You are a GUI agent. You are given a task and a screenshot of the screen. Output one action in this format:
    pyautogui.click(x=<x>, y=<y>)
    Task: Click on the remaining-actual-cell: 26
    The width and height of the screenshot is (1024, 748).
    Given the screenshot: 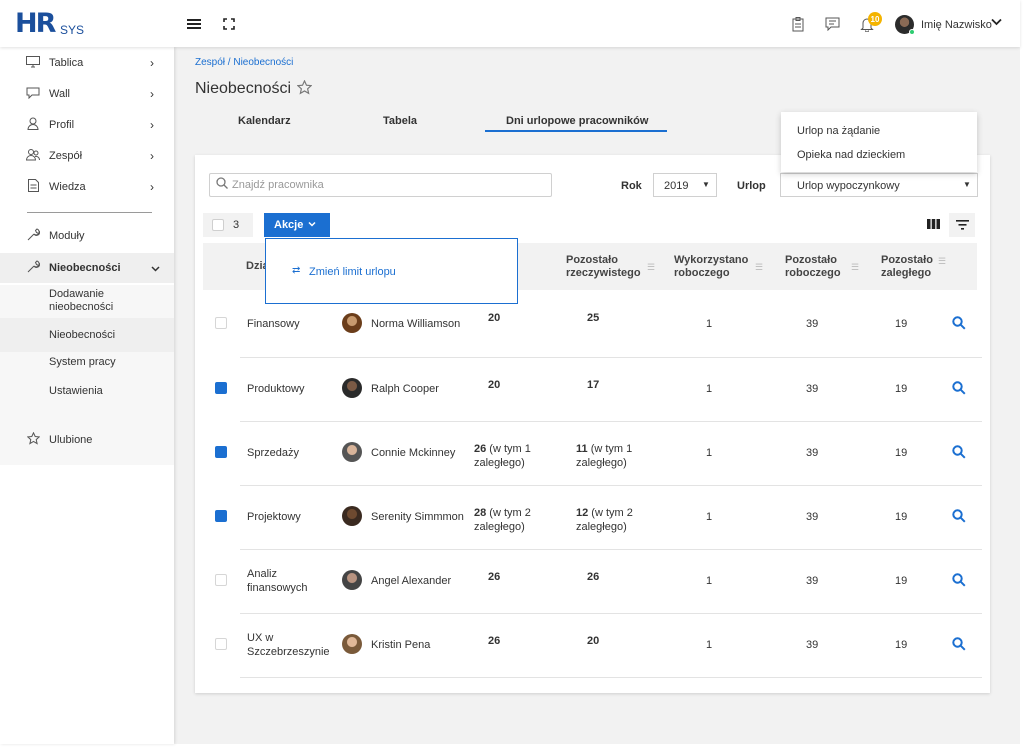 What is the action you would take?
    pyautogui.click(x=622, y=577)
    